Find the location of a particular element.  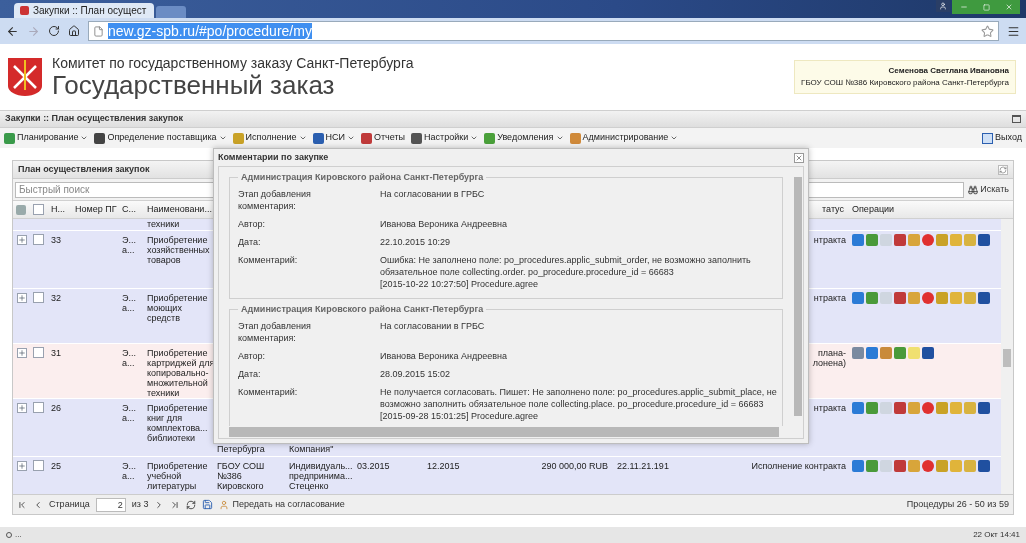

forward-icon is located at coordinates (33, 31).